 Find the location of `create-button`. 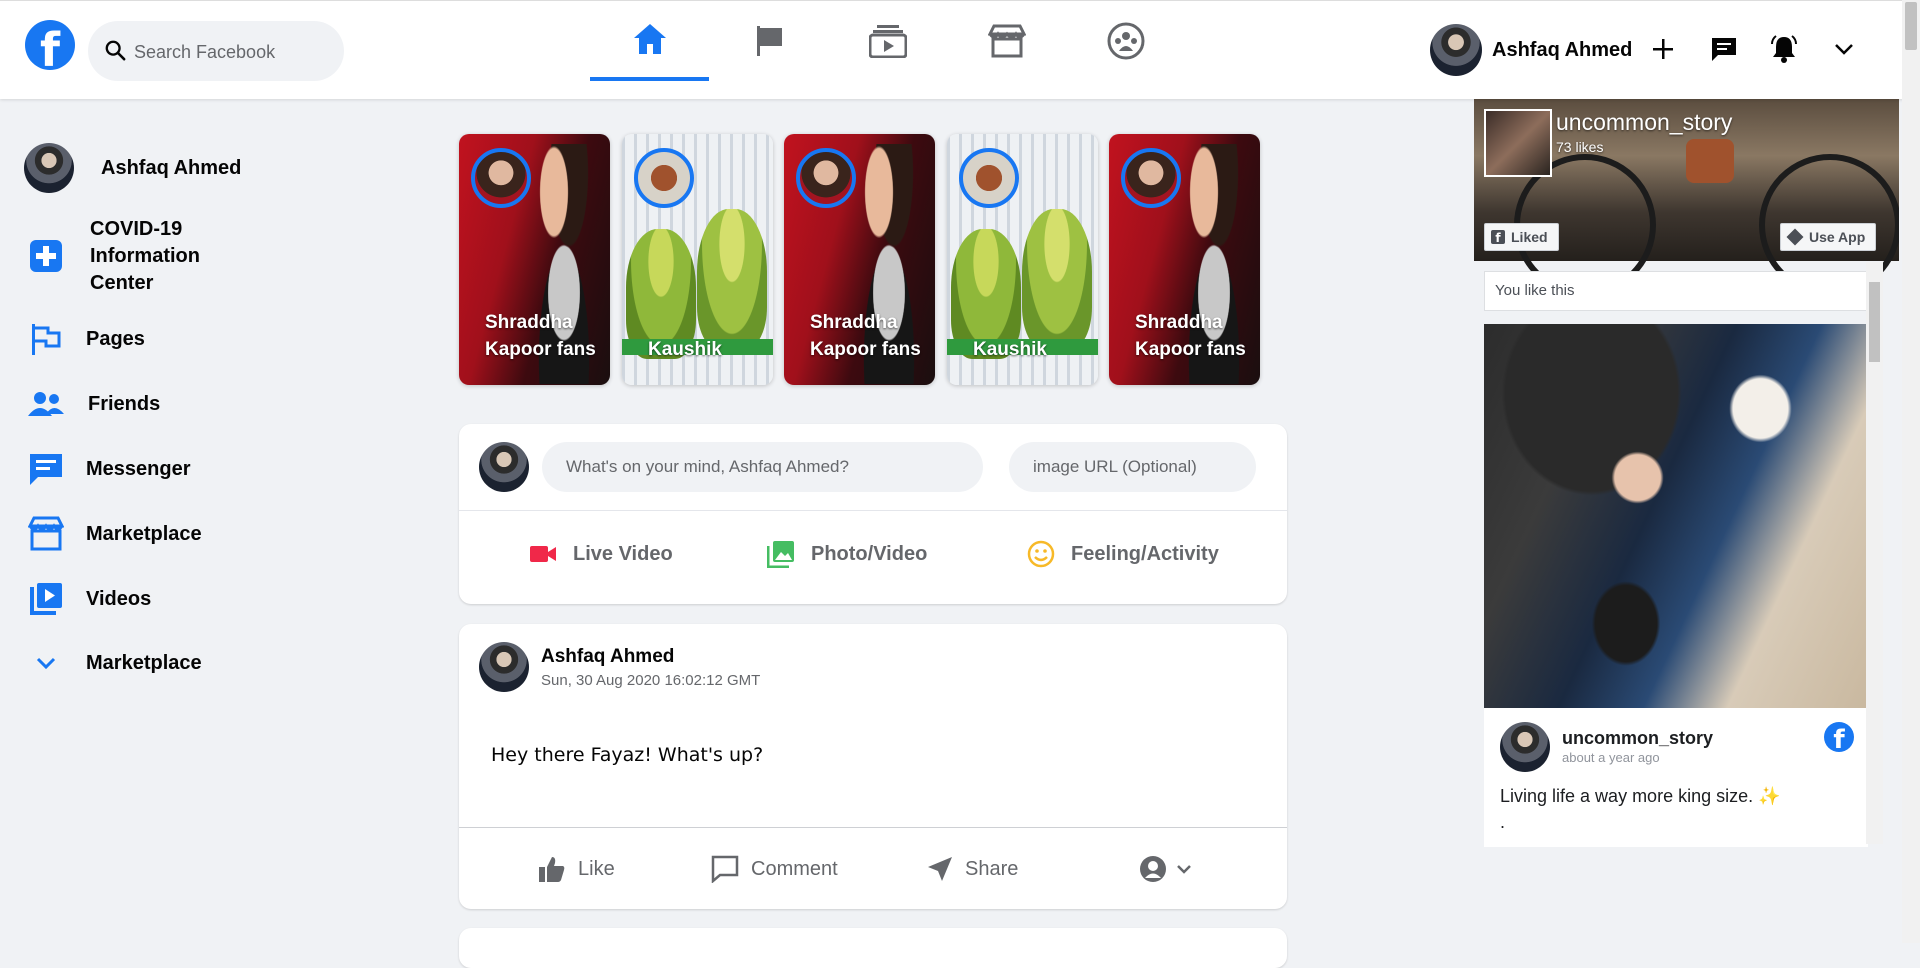

create-button is located at coordinates (1663, 49).